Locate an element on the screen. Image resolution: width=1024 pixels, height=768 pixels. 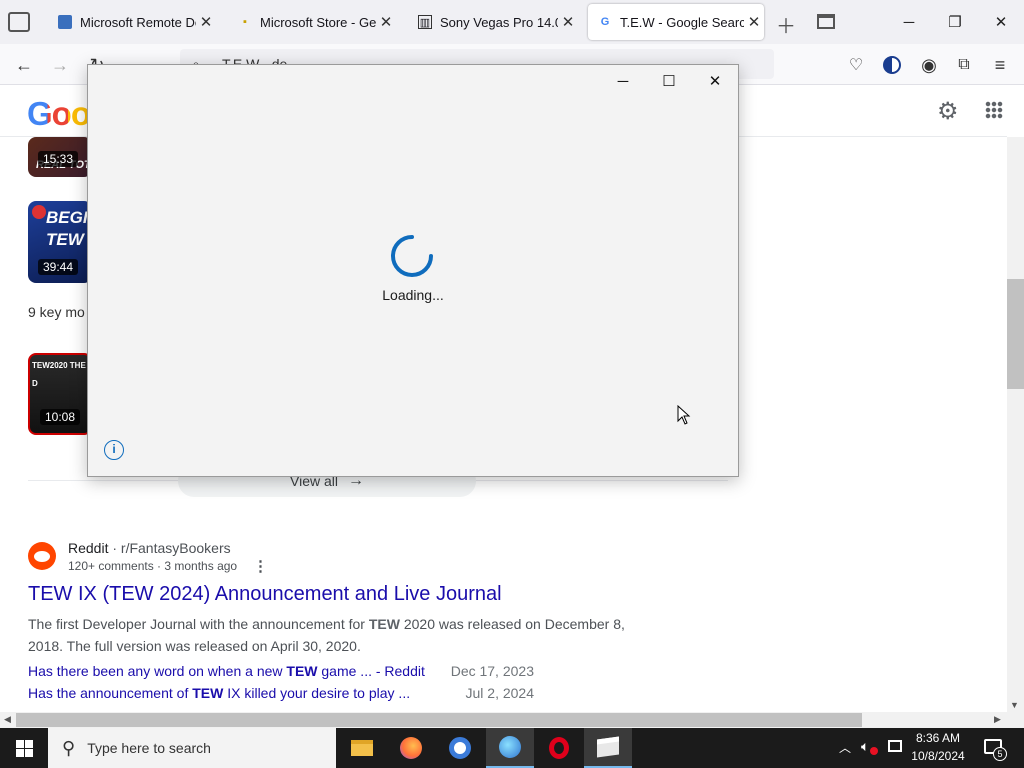
tab-label: T.E.W - Google Search is located at coordinates (682, 22).